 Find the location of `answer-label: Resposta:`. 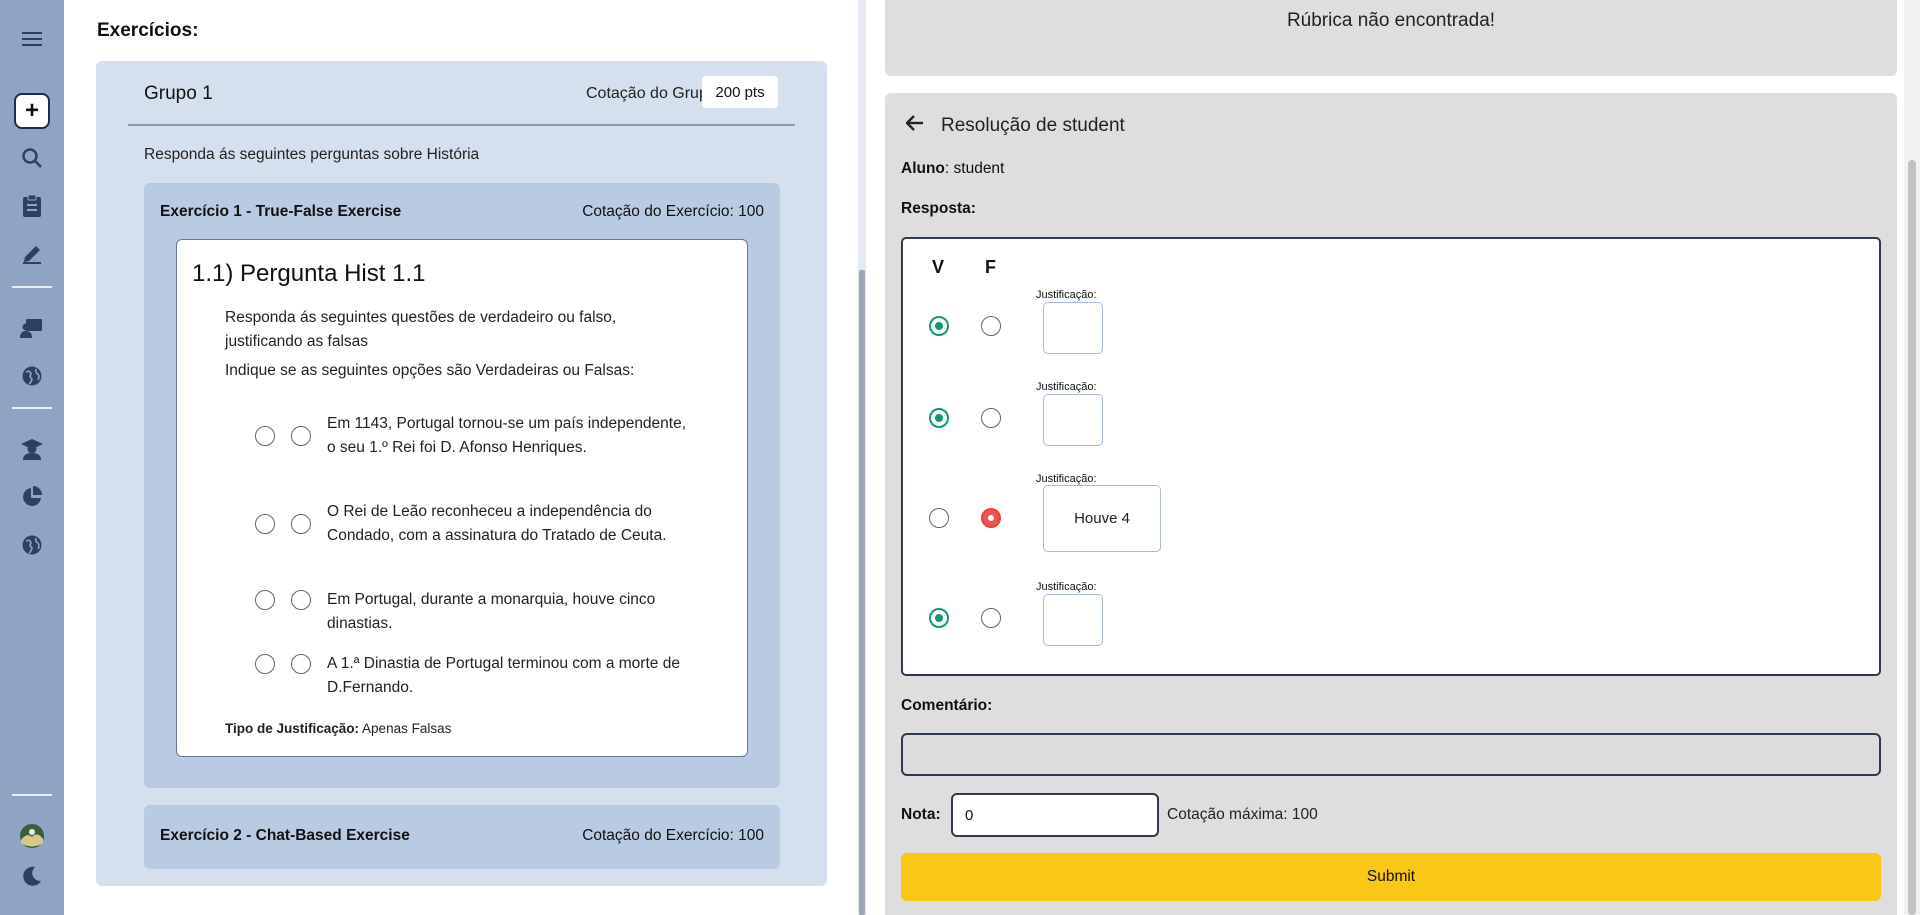

answer-label: Resposta: is located at coordinates (938, 208).